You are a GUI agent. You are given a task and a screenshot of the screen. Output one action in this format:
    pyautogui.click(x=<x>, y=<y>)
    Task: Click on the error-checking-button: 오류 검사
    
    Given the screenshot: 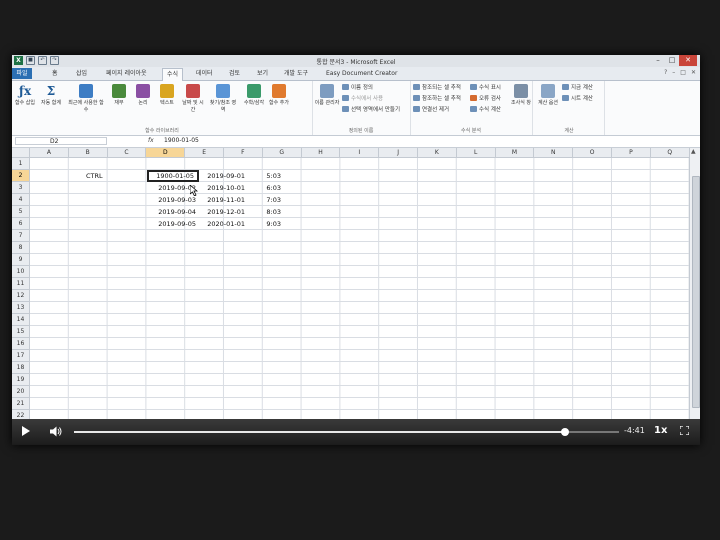 What is the action you would take?
    pyautogui.click(x=485, y=99)
    